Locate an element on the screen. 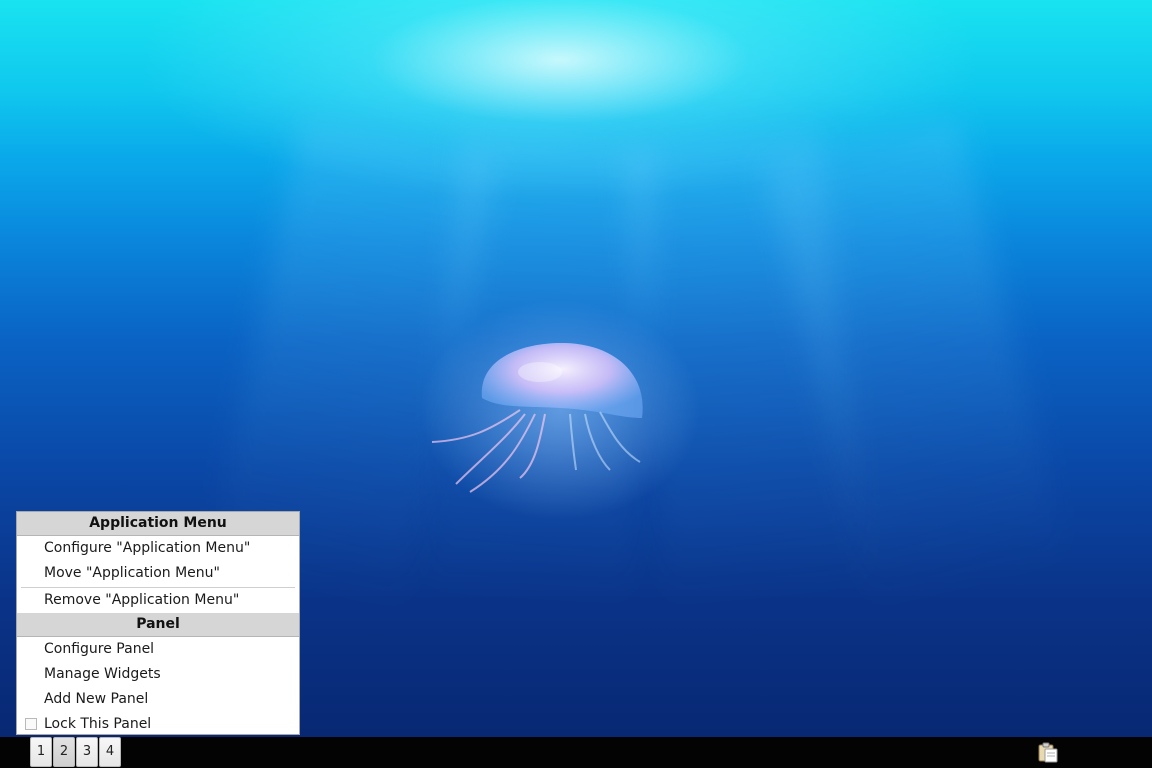  panel-header: Panel is located at coordinates (158, 625).